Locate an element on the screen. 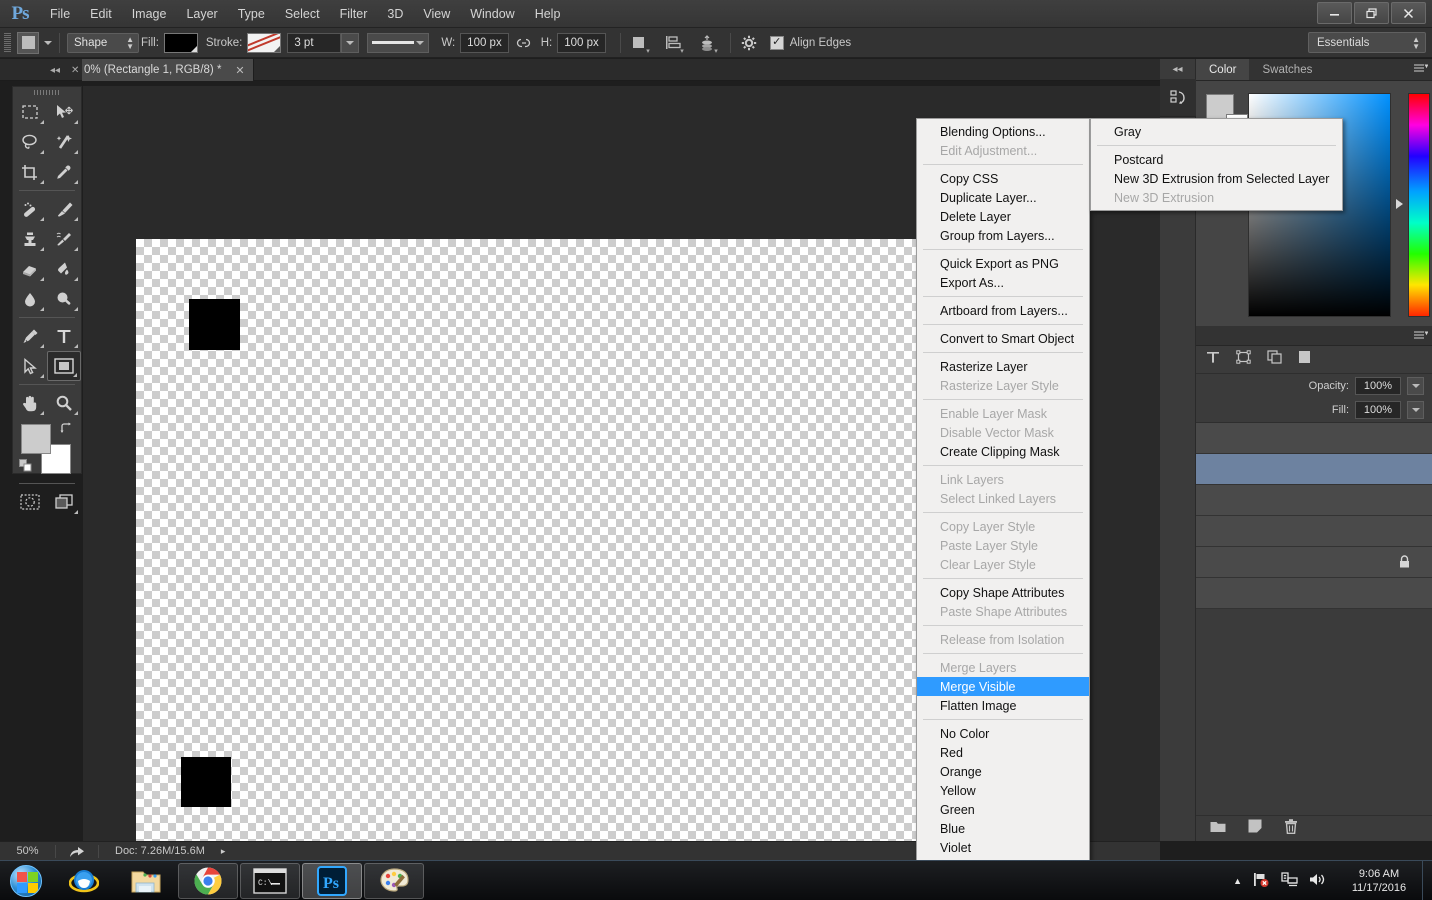 This screenshot has height=900, width=1432. close-button is located at coordinates (1408, 13).